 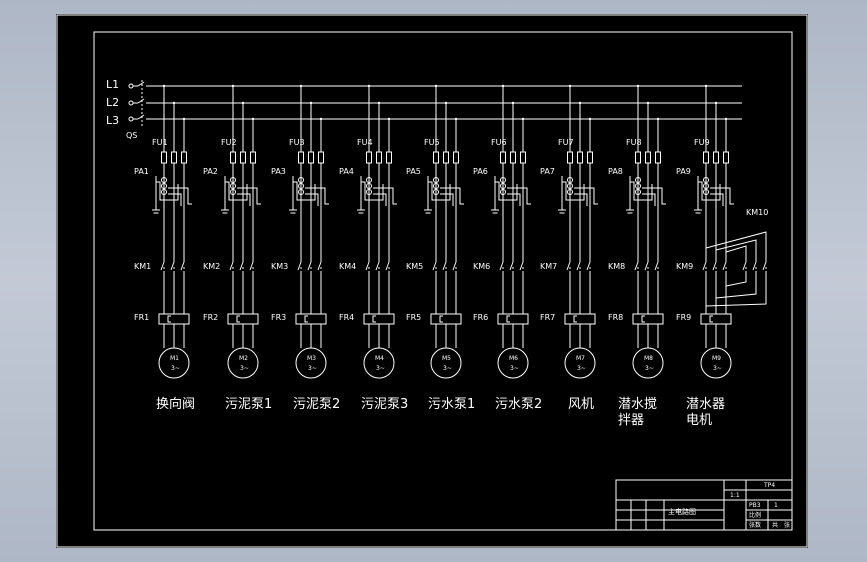 I want to click on circuit-5: FU5 PA5 KM5 FR5 M5 3~ 污水泵1, so click(x=440, y=248).